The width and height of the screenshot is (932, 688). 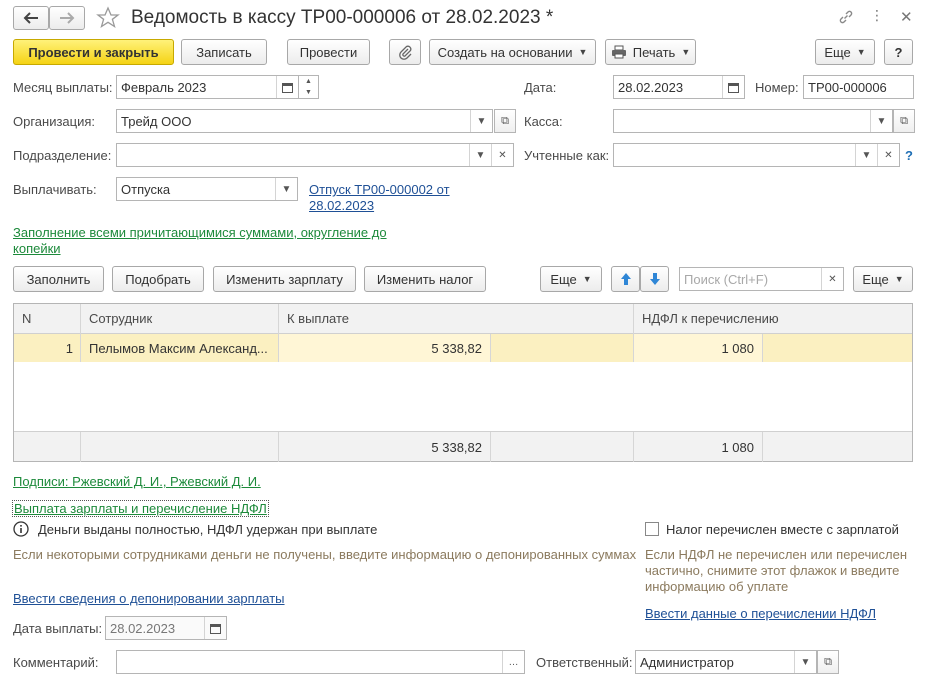 What do you see at coordinates (625, 279) in the screenshot?
I see `move-up-button` at bounding box center [625, 279].